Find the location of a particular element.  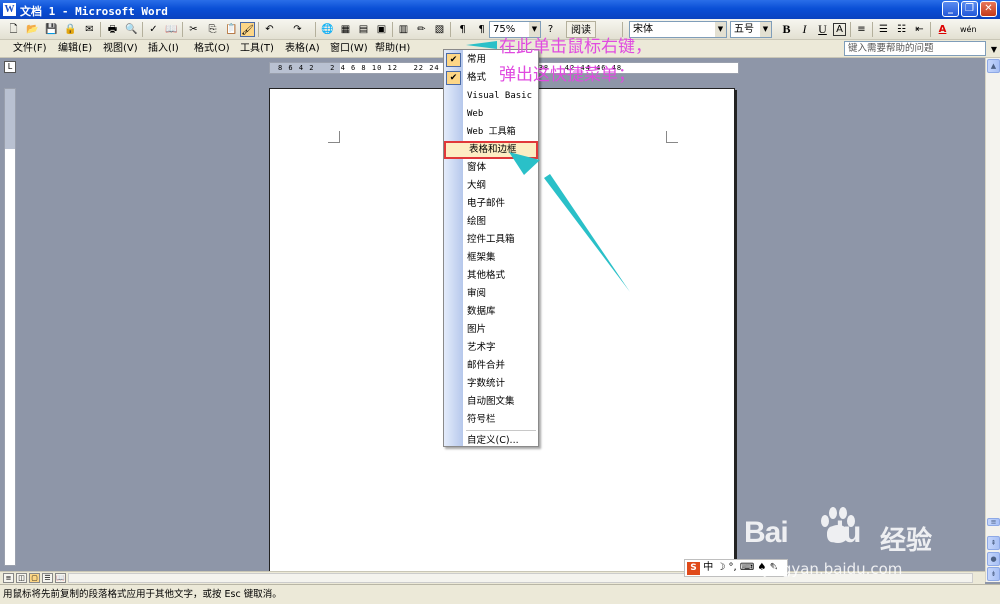

status-bar: 用鼠标将先前复制的段落格式应用于其他文字，或按 Esc 键取消。 is located at coordinates (500, 594).